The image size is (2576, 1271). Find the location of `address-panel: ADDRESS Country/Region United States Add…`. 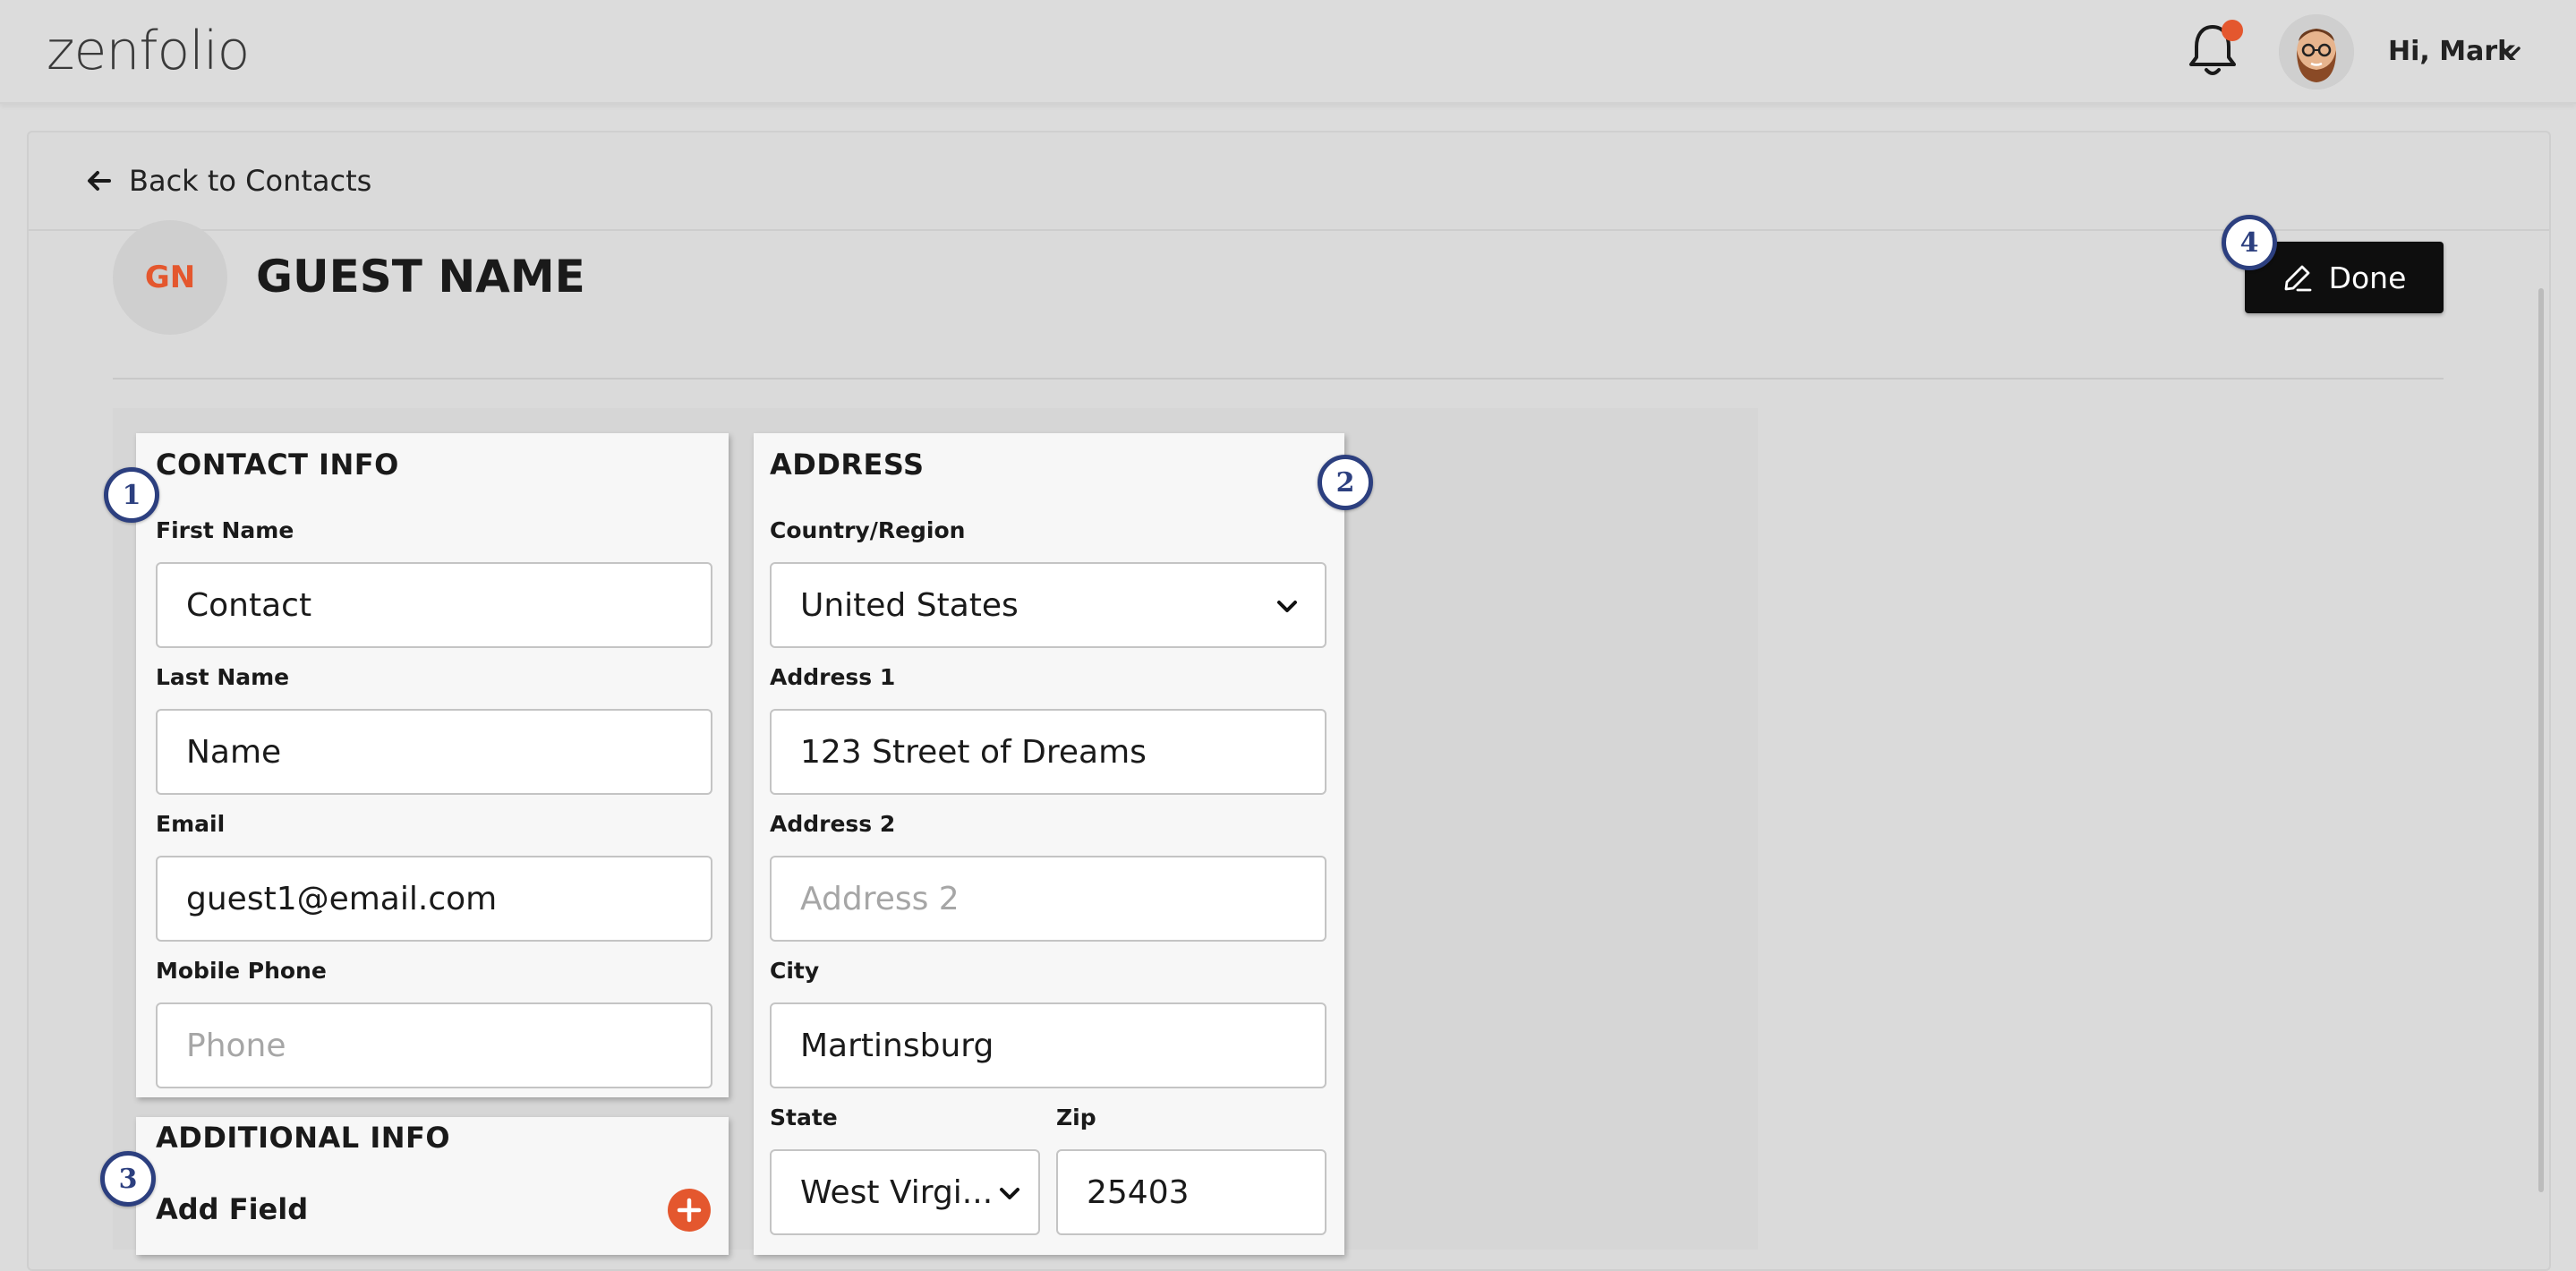

address-panel: ADDRESS Country/Region United States Add… is located at coordinates (1049, 844).